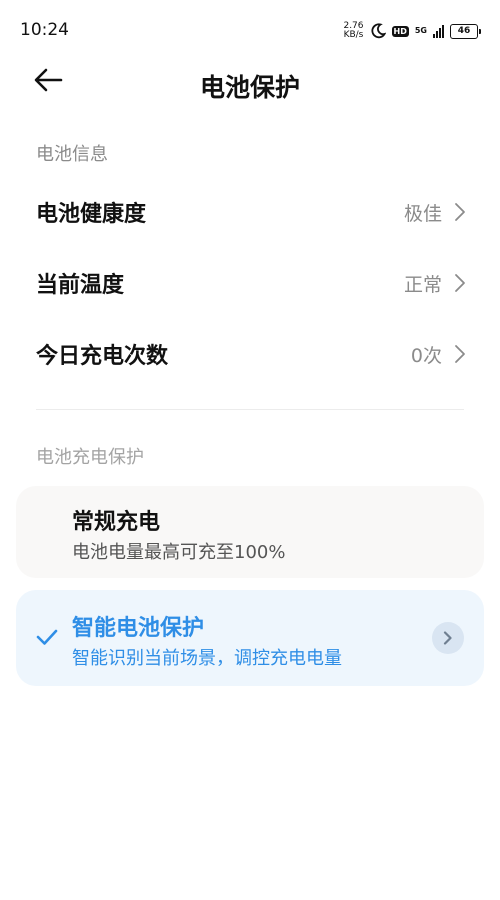  I want to click on section-label-charge-protection: 电池充电保护, so click(90, 457).